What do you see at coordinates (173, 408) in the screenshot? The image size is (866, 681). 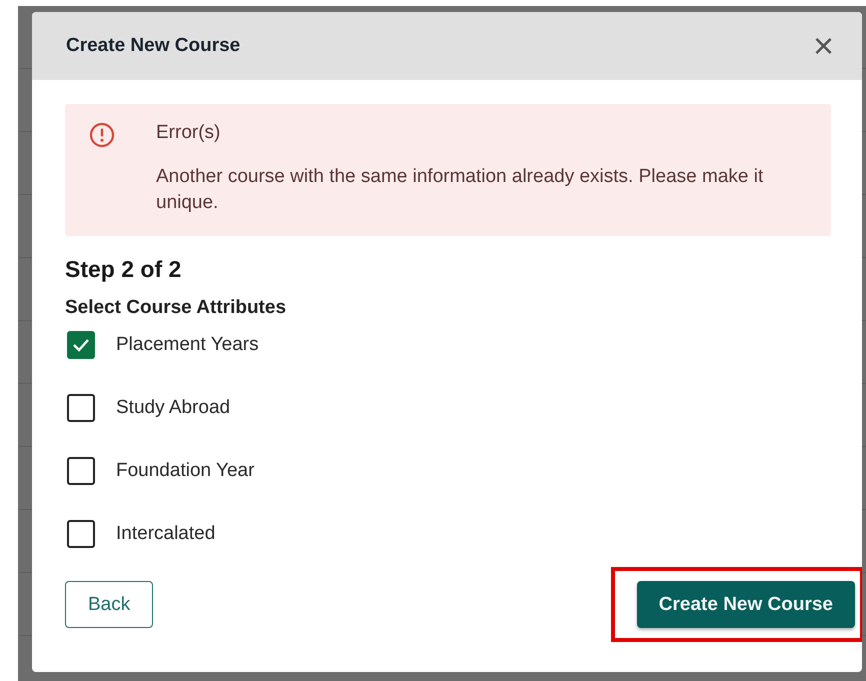 I see `checkbox-label: Study Abroad` at bounding box center [173, 408].